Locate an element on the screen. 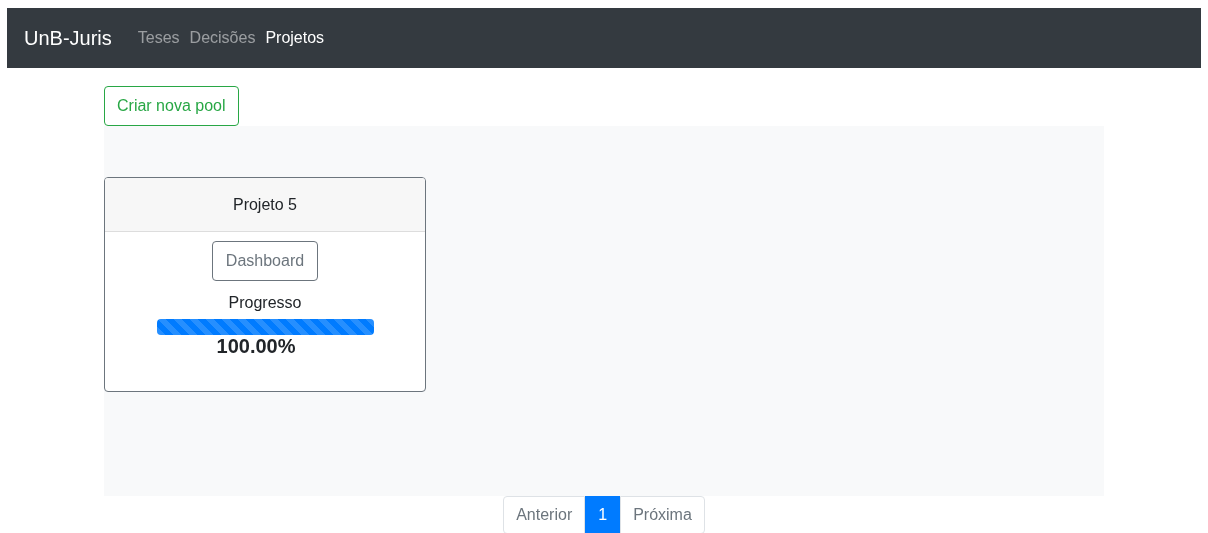 The width and height of the screenshot is (1208, 533). card-header: Projeto 5 is located at coordinates (265, 205).